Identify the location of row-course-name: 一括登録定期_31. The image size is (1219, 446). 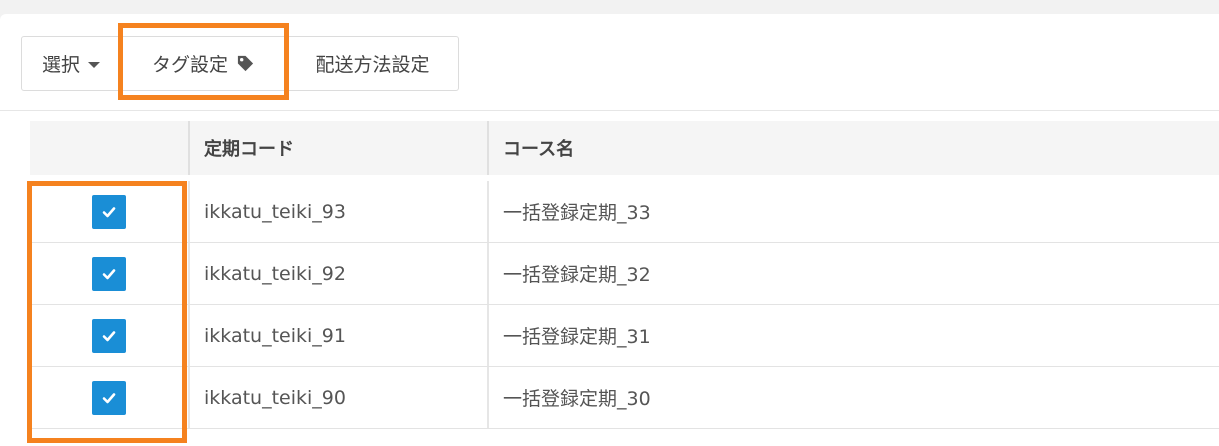
(577, 337).